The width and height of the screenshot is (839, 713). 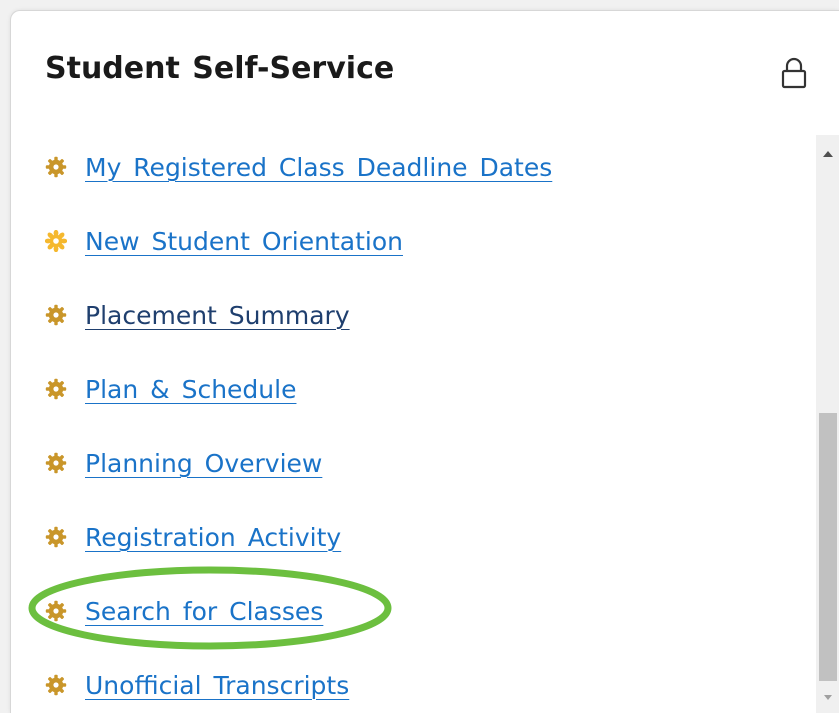 I want to click on link-planning-overview: Planning Overview, so click(x=203, y=463).